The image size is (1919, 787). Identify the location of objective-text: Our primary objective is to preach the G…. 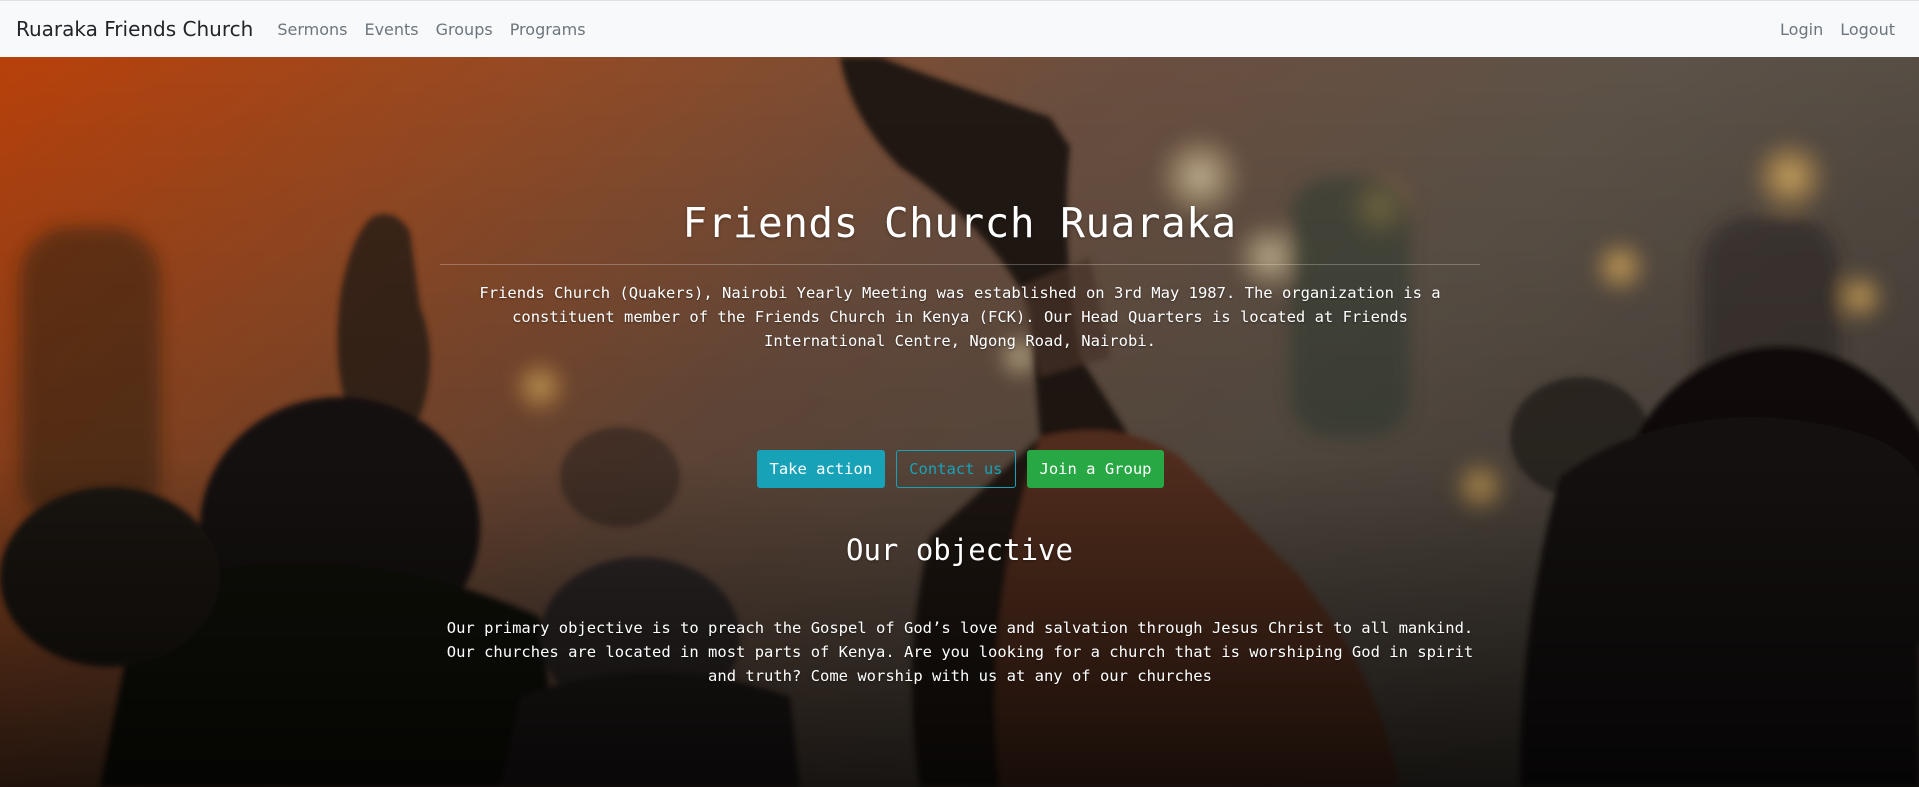
(960, 652).